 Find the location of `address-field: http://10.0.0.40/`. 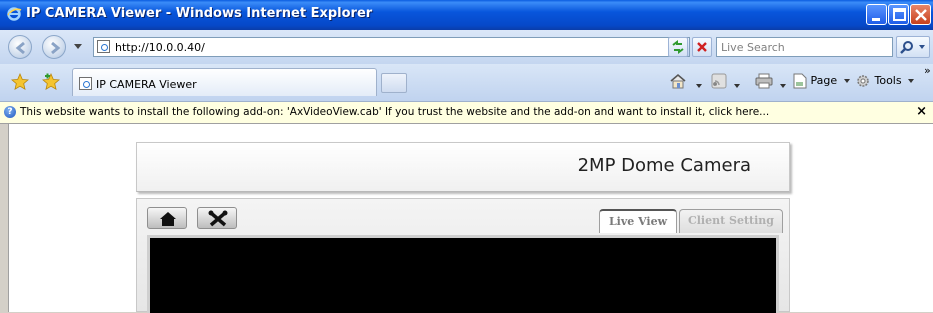

address-field: http://10.0.0.40/ is located at coordinates (391, 47).